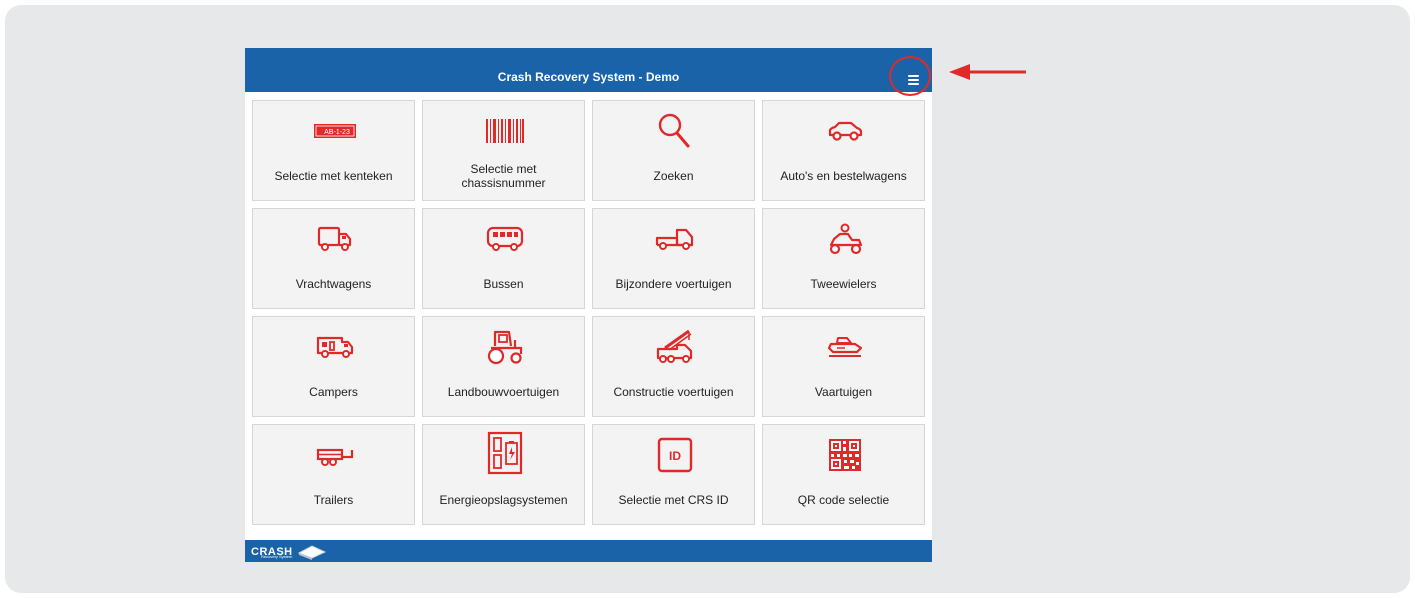  I want to click on tile-label: Bussen, so click(503, 284).